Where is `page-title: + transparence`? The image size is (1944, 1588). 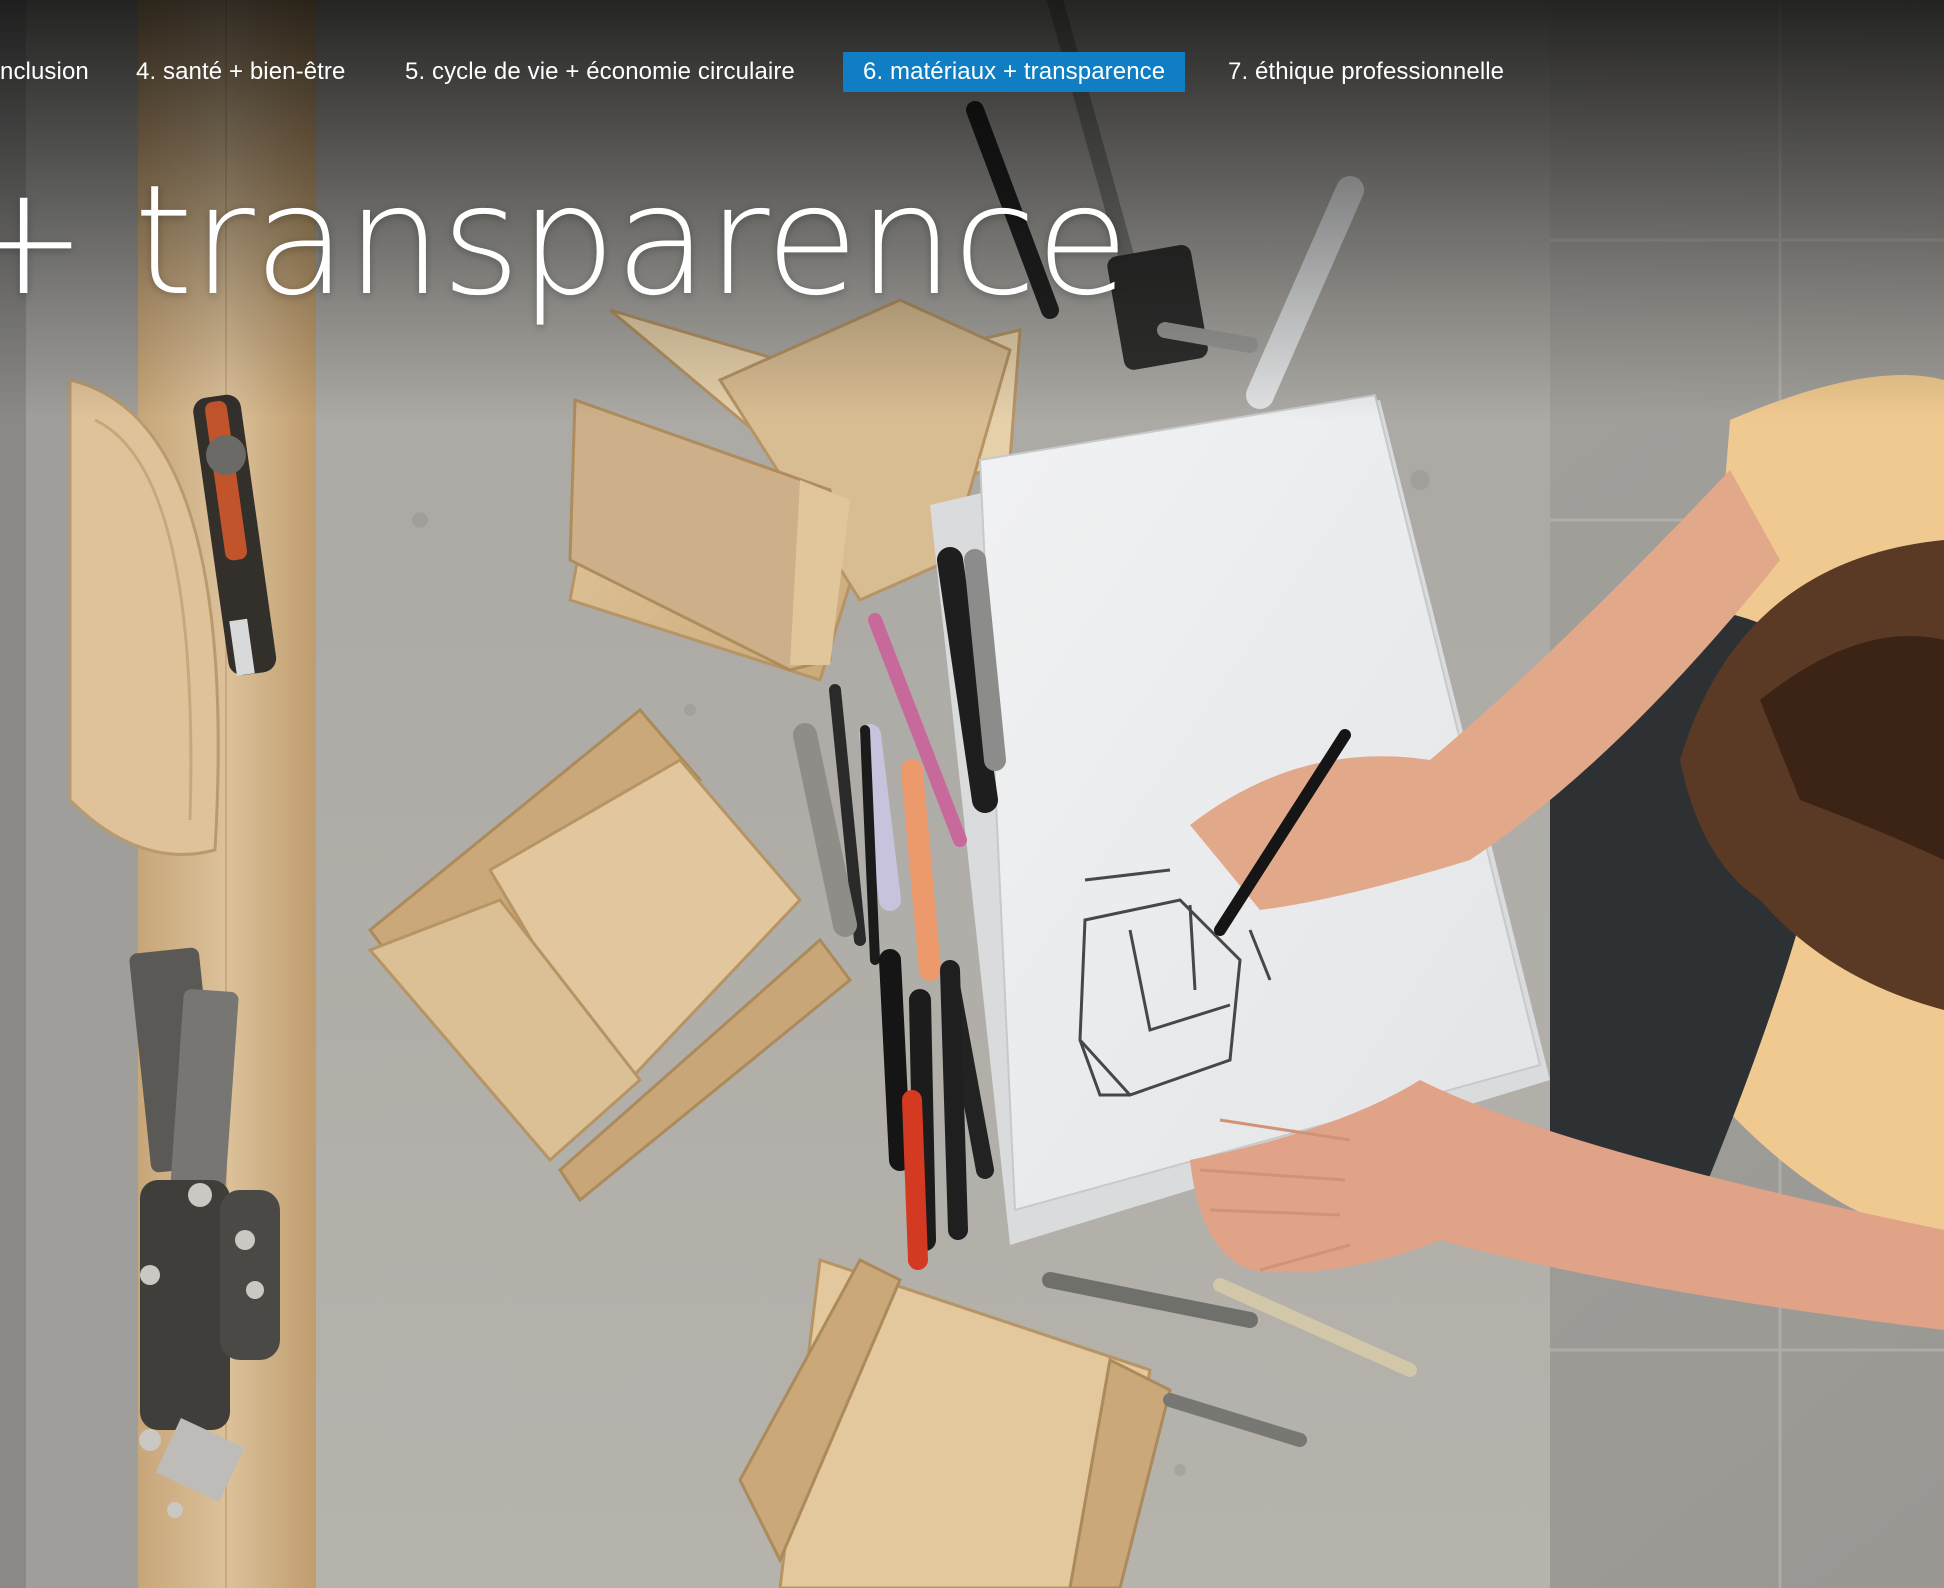 page-title: + transparence is located at coordinates (564, 240).